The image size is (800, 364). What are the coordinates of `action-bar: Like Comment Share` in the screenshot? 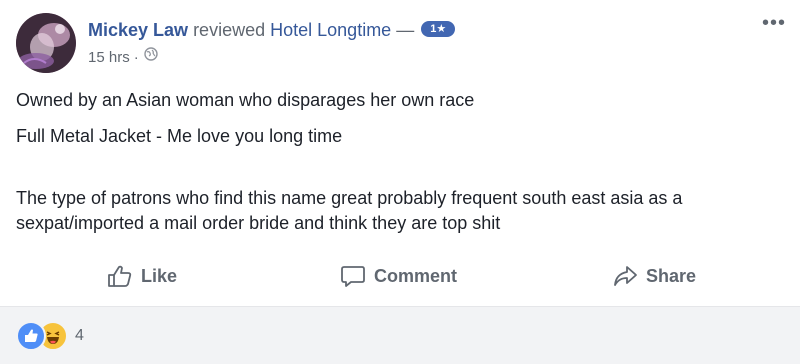 It's located at (400, 276).